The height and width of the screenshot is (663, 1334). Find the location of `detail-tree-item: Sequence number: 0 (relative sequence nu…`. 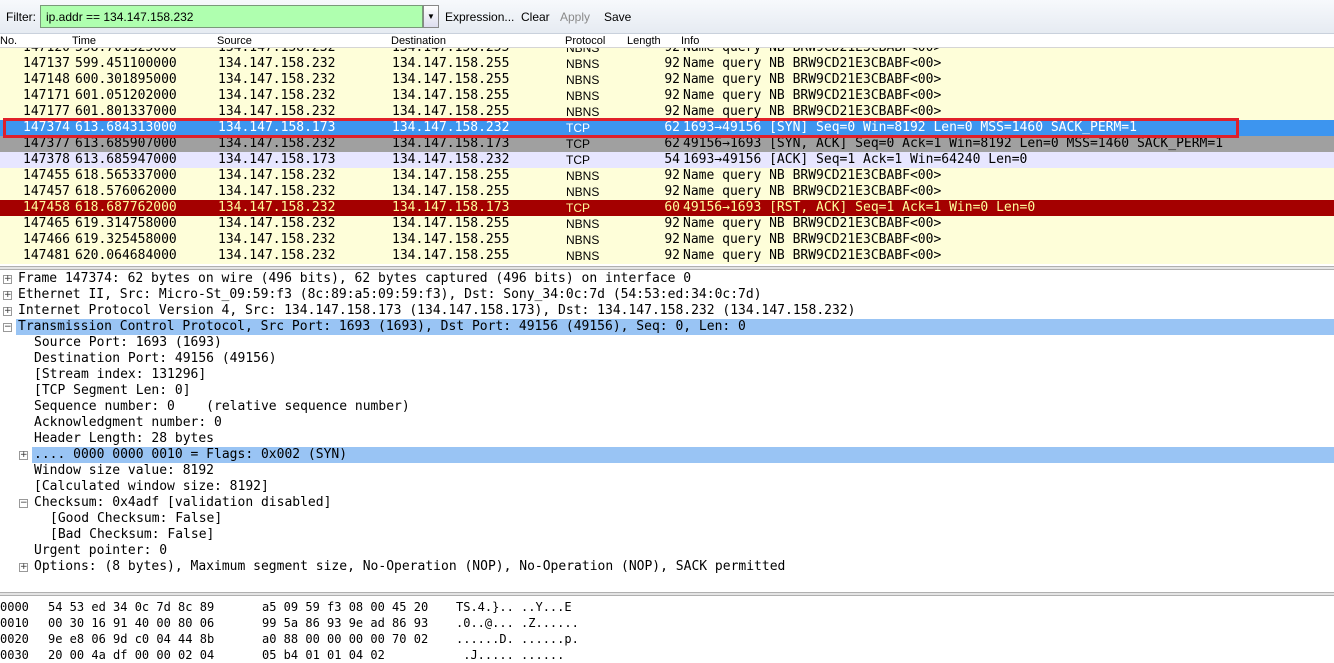

detail-tree-item: Sequence number: 0 (relative sequence nu… is located at coordinates (667, 407).